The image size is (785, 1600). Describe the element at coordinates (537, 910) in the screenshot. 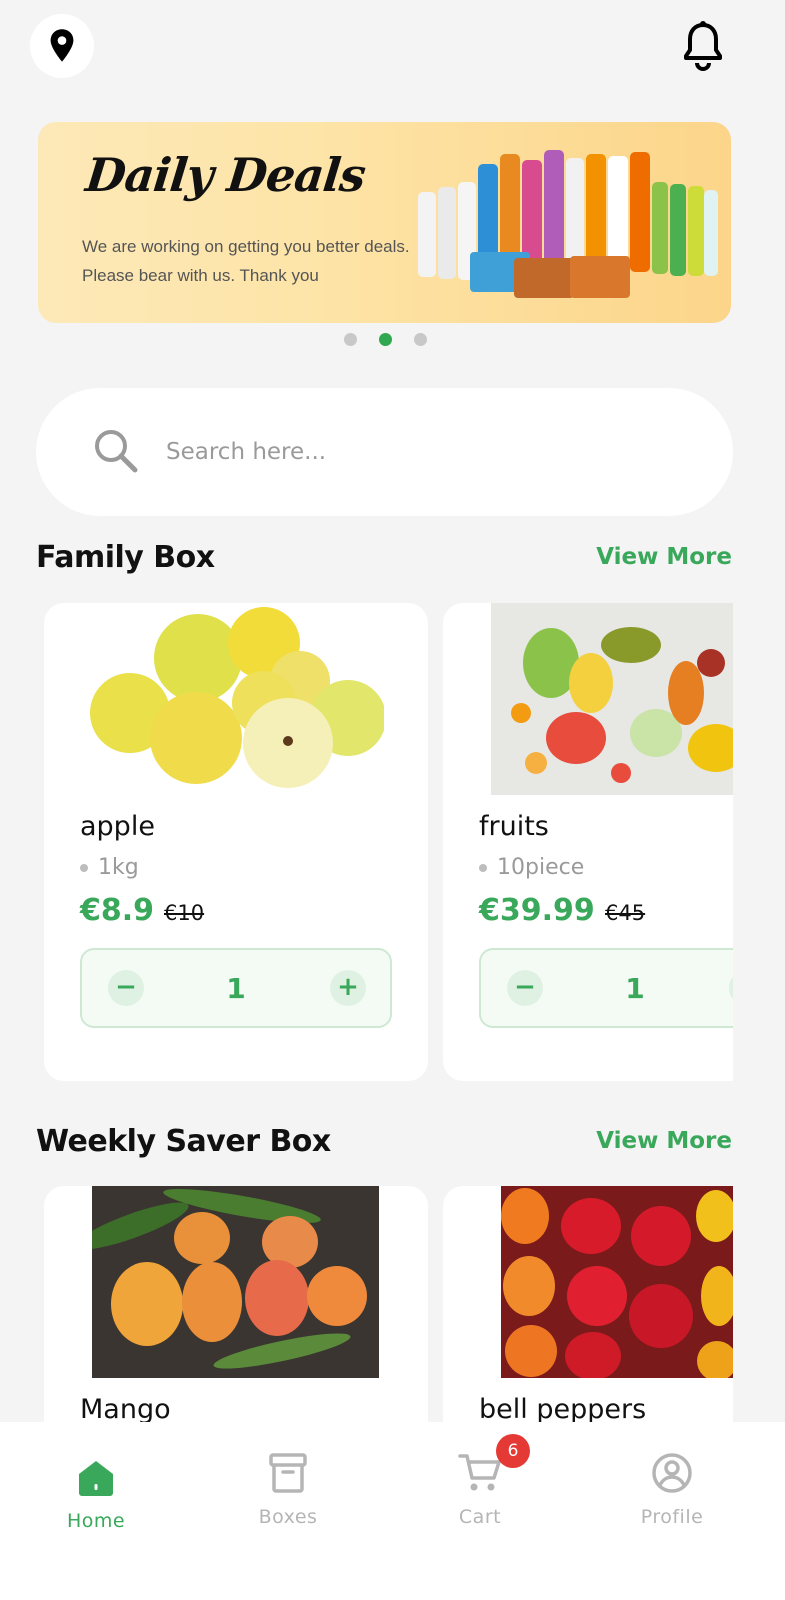

I see `product-price: €39.99` at that location.